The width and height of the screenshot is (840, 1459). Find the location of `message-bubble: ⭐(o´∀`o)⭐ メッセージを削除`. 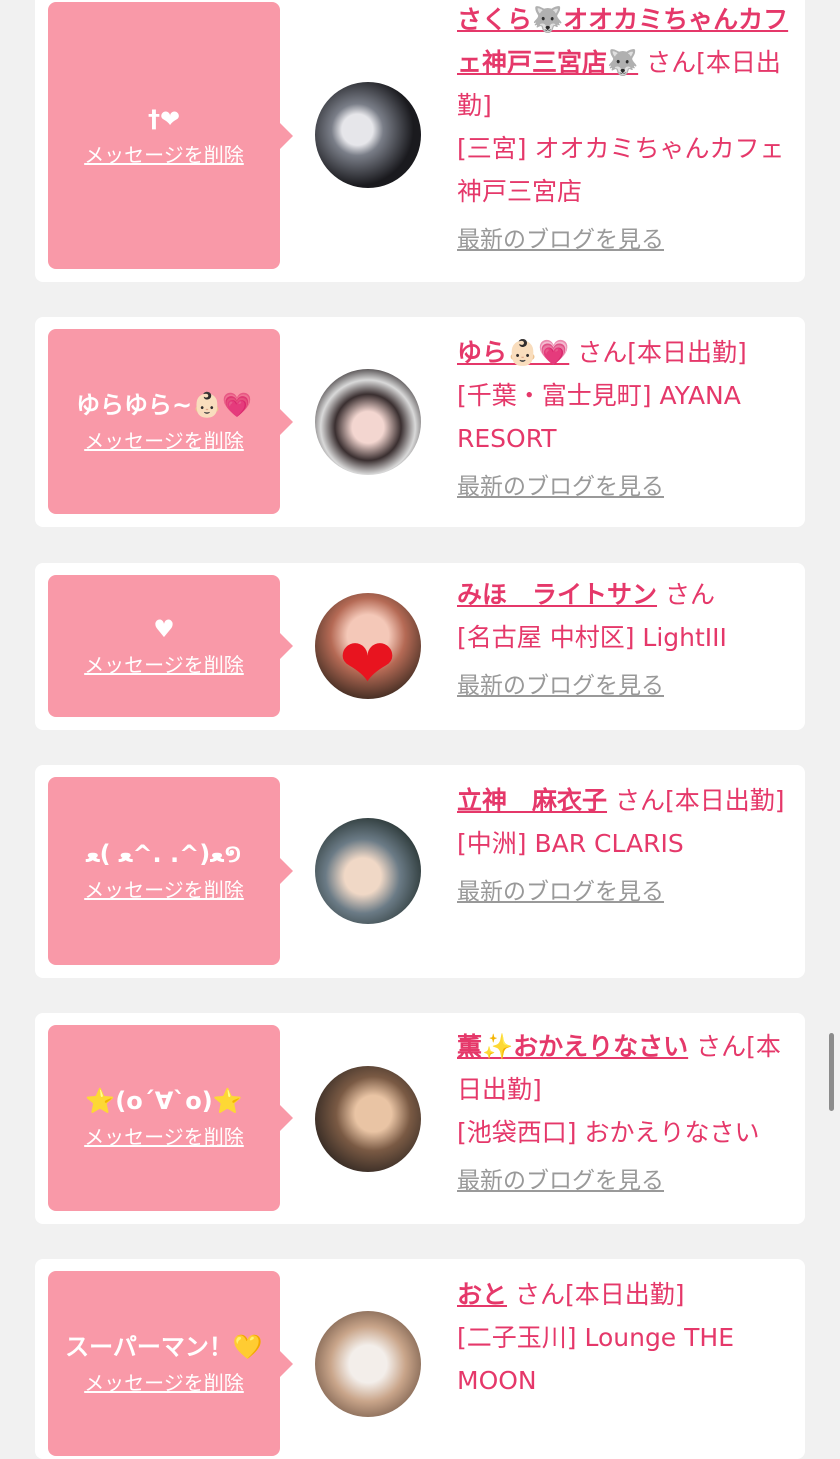

message-bubble: ⭐(o´∀`o)⭐ メッセージを削除 is located at coordinates (170, 1118).